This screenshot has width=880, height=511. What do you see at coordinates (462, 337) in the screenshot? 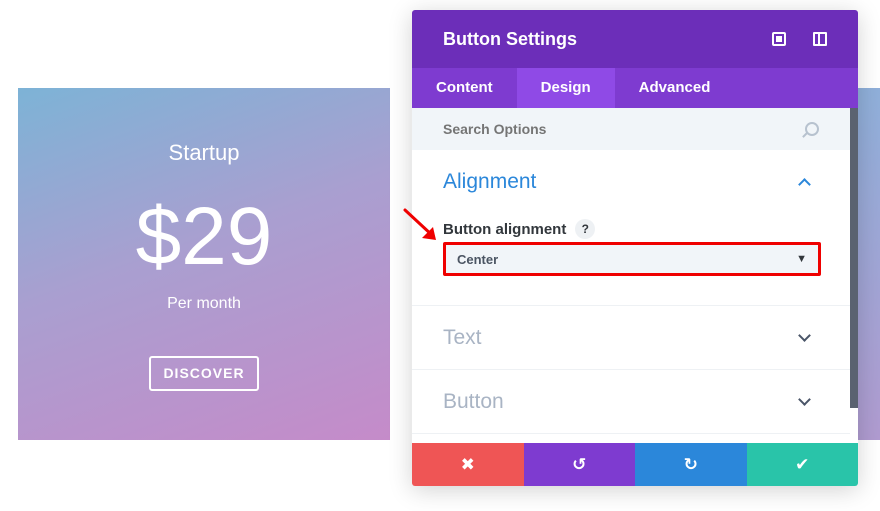
I see `text-section-title: Text` at bounding box center [462, 337].